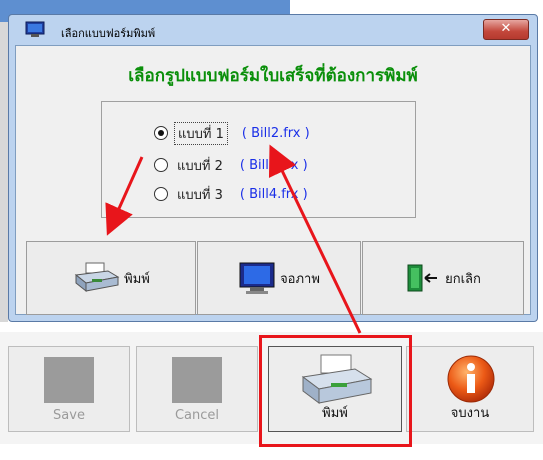 The width and height of the screenshot is (543, 460). I want to click on arrow-to-dialog-print, so click(124, 196).